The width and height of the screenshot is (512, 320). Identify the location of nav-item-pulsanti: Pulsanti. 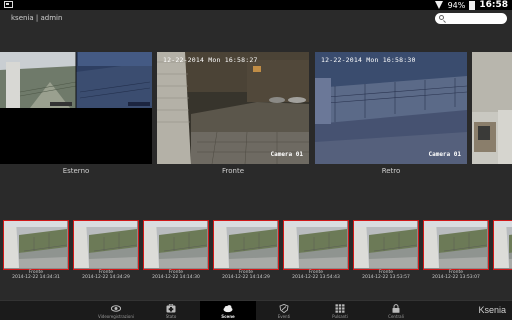
(340, 310).